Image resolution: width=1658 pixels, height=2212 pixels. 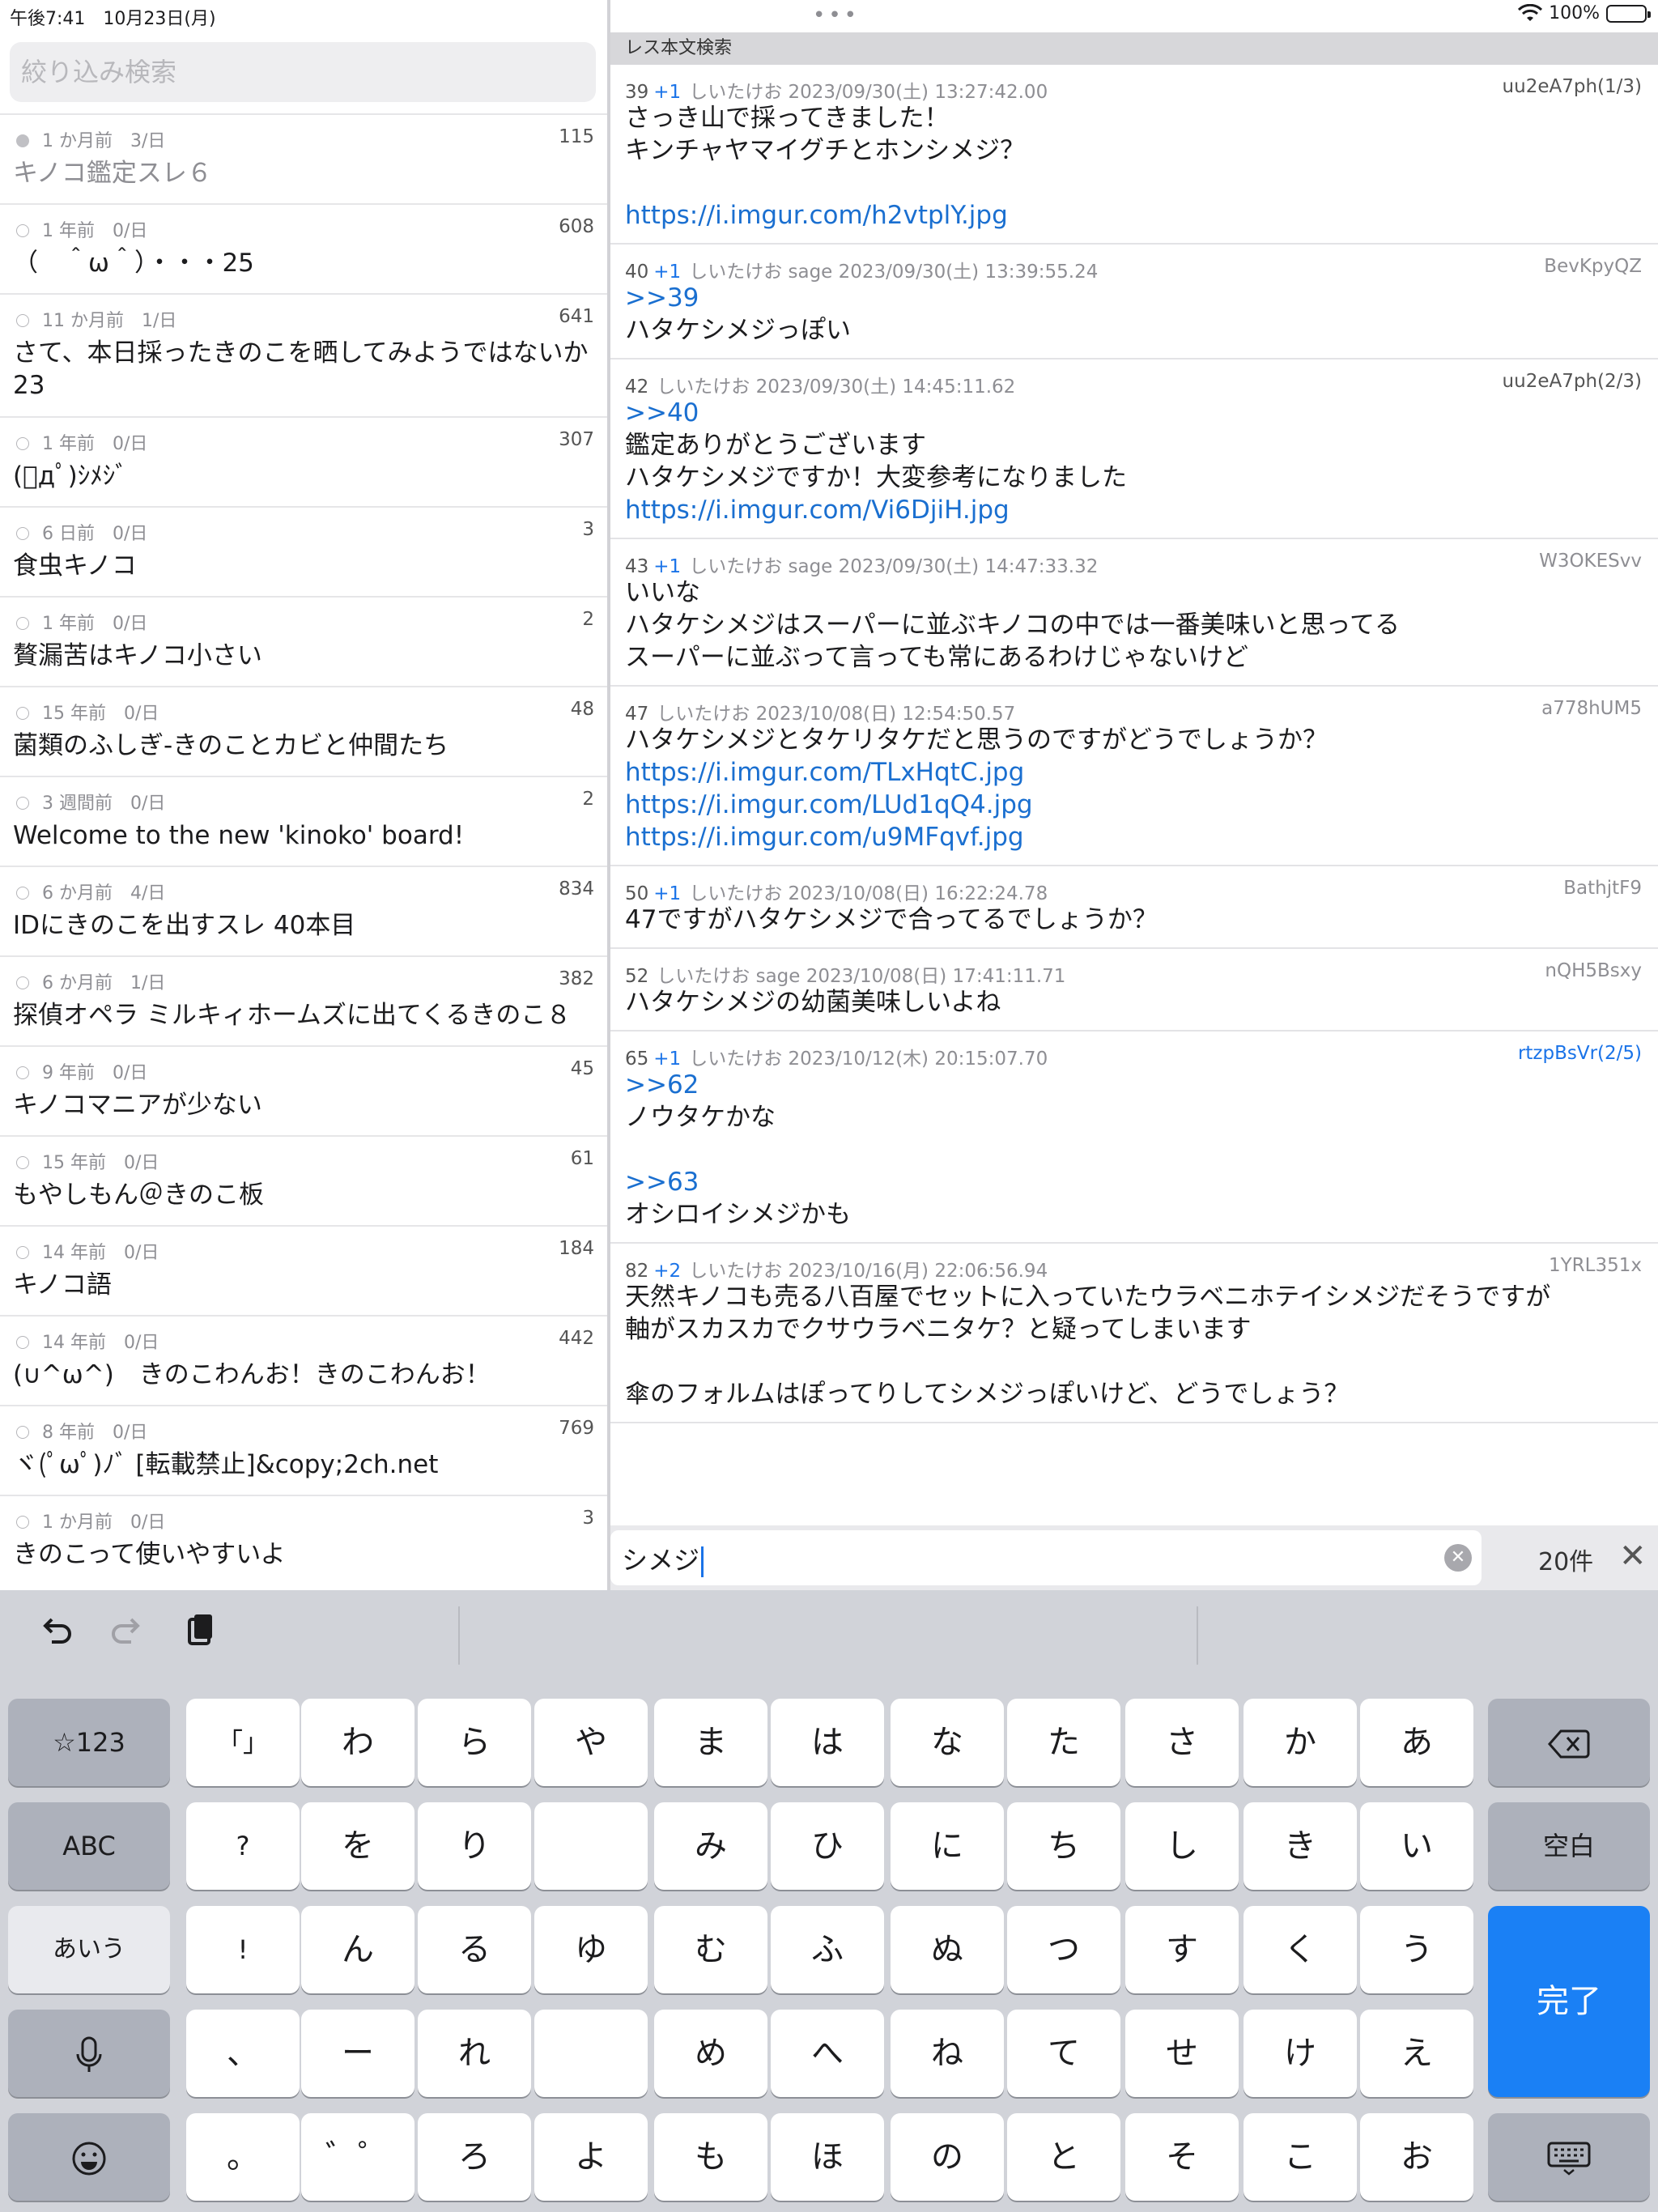 I want to click on post-id: a778hUM5, so click(x=1591, y=708).